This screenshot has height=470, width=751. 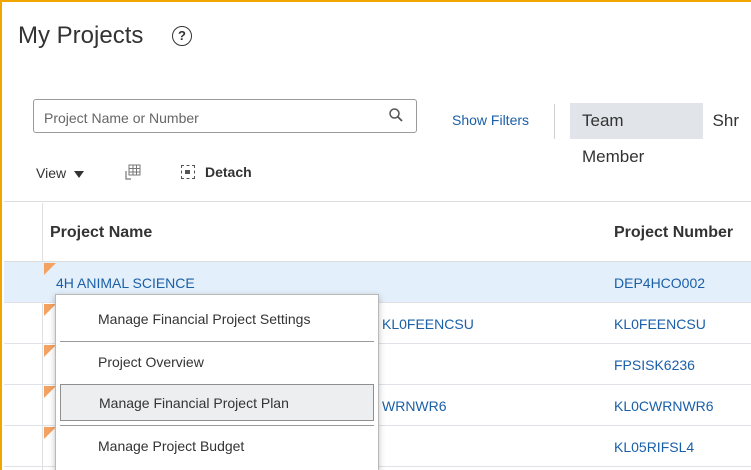 What do you see at coordinates (660, 324) in the screenshot?
I see `project-number-link: KL0FEENCSU` at bounding box center [660, 324].